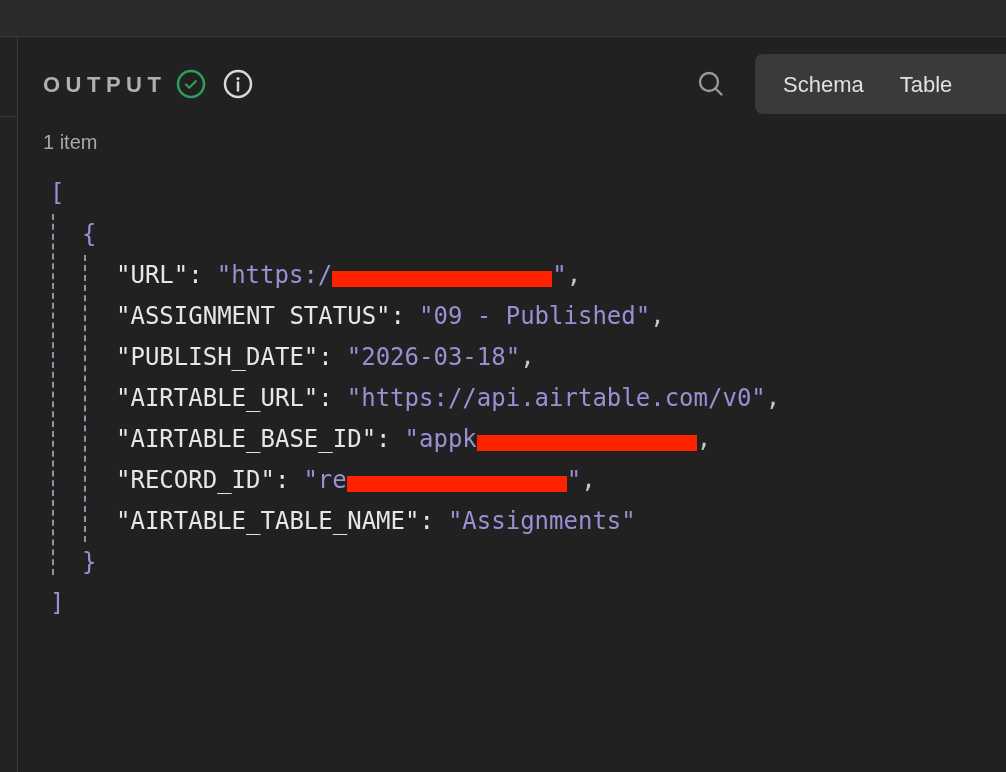 Image resolution: width=1006 pixels, height=772 pixels. Describe the element at coordinates (224, 398) in the screenshot. I see `json-key: "AIRTABLE_URL":` at that location.